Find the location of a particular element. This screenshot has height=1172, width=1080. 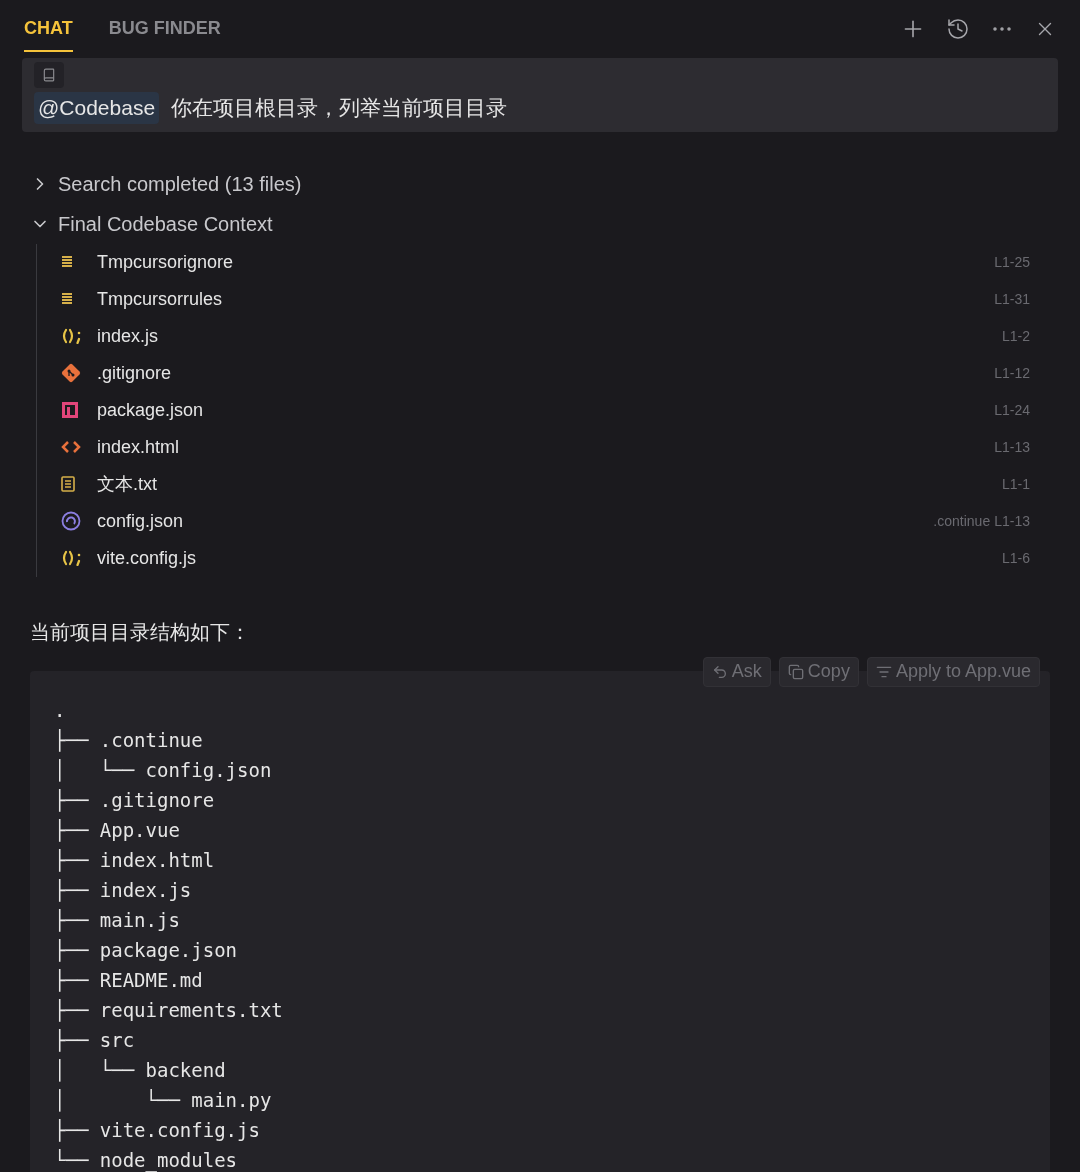

code-line: └── node_modules is located at coordinates (146, 1159).